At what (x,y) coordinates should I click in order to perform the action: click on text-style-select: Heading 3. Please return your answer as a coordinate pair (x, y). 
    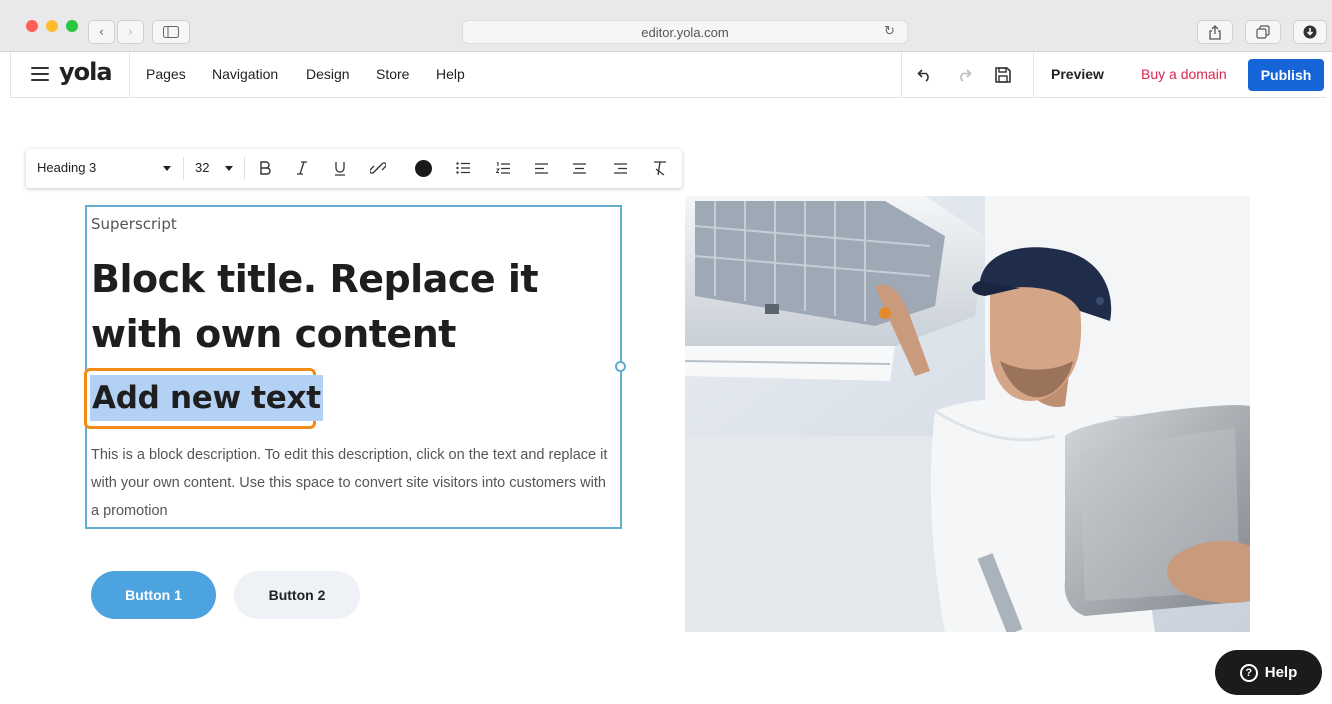
    Looking at the image, I should click on (66, 167).